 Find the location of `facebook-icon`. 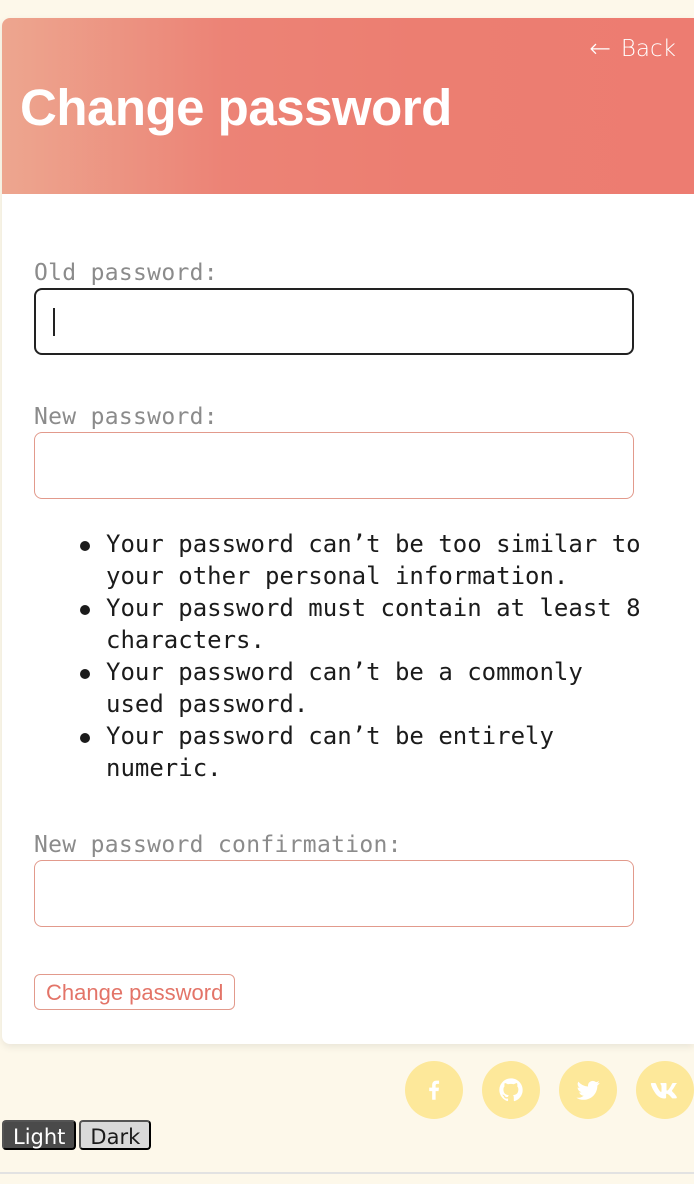

facebook-icon is located at coordinates (434, 1090).